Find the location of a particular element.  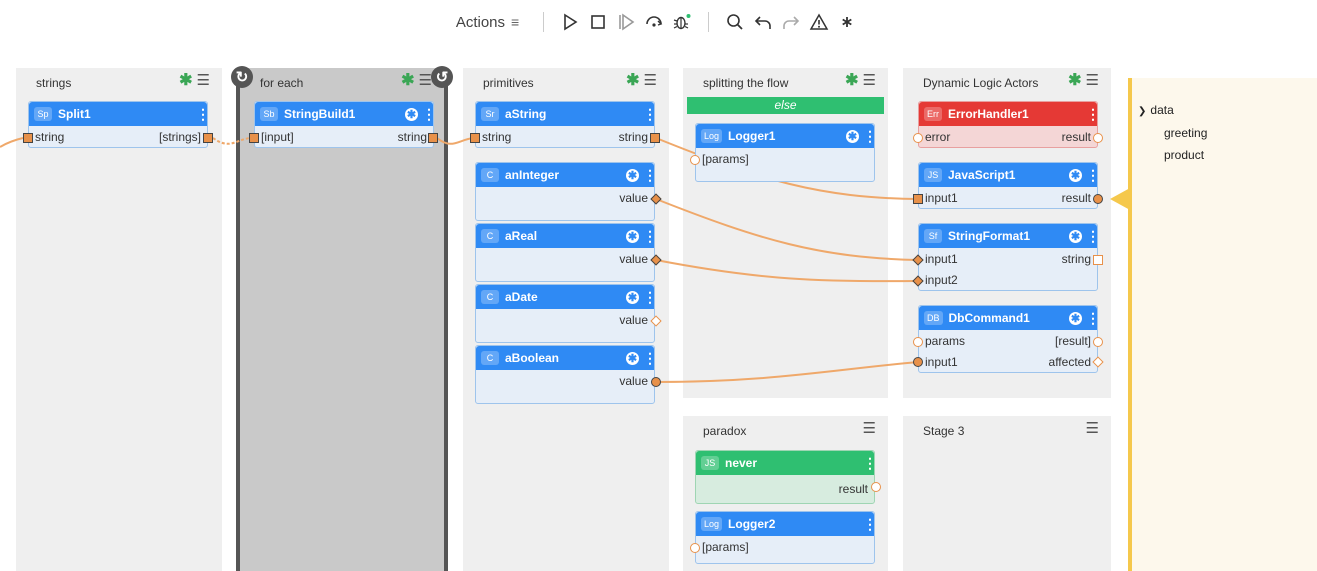

node-javascript1: JS JavaScript1 ✱ ⋮ input1 result is located at coordinates (1009, 185).